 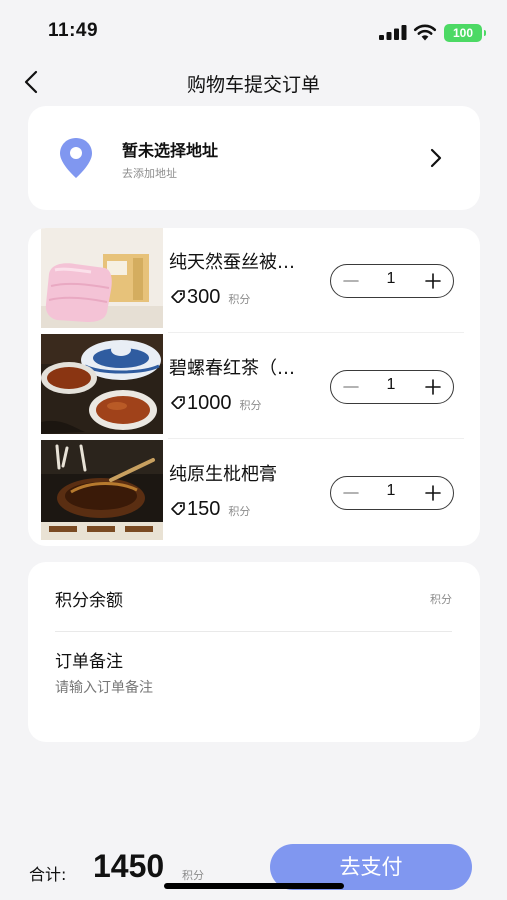 I want to click on total-unit: 积分, so click(x=193, y=875).